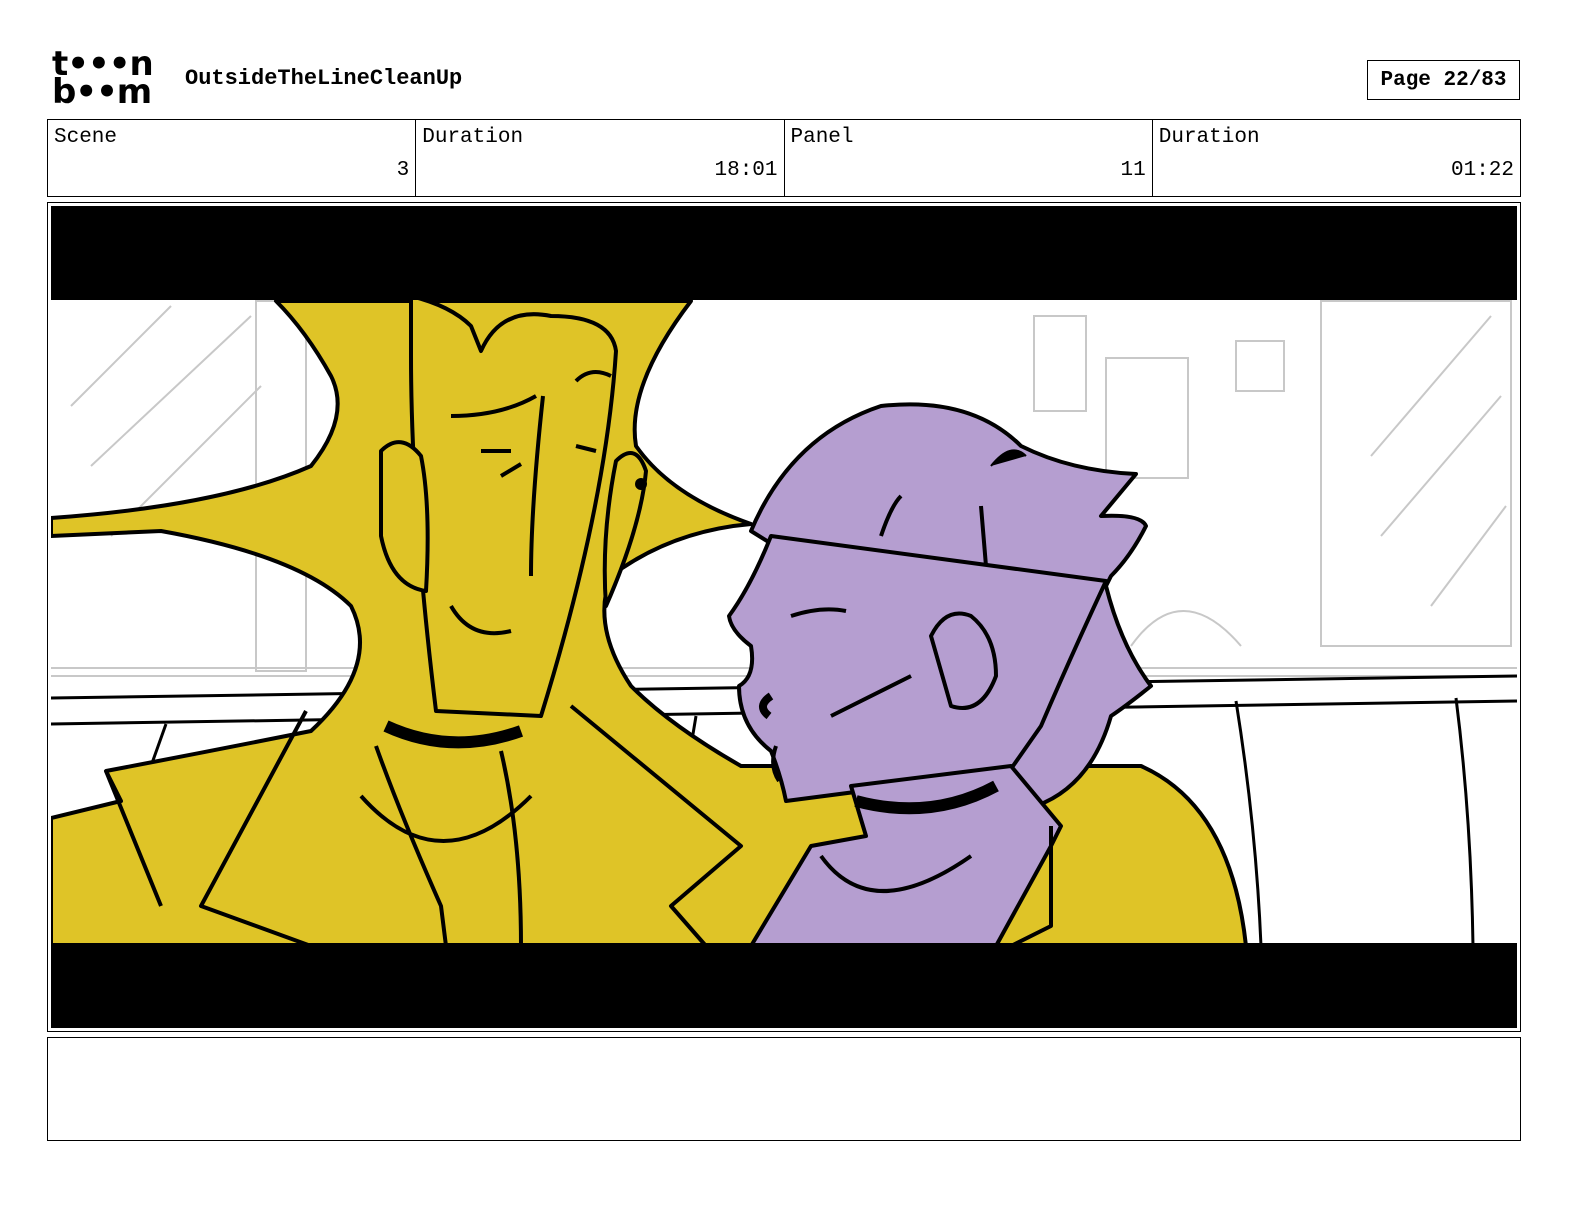 This screenshot has height=1224, width=1584. Describe the element at coordinates (784, 1089) in the screenshot. I see `panel-notes-box` at that location.